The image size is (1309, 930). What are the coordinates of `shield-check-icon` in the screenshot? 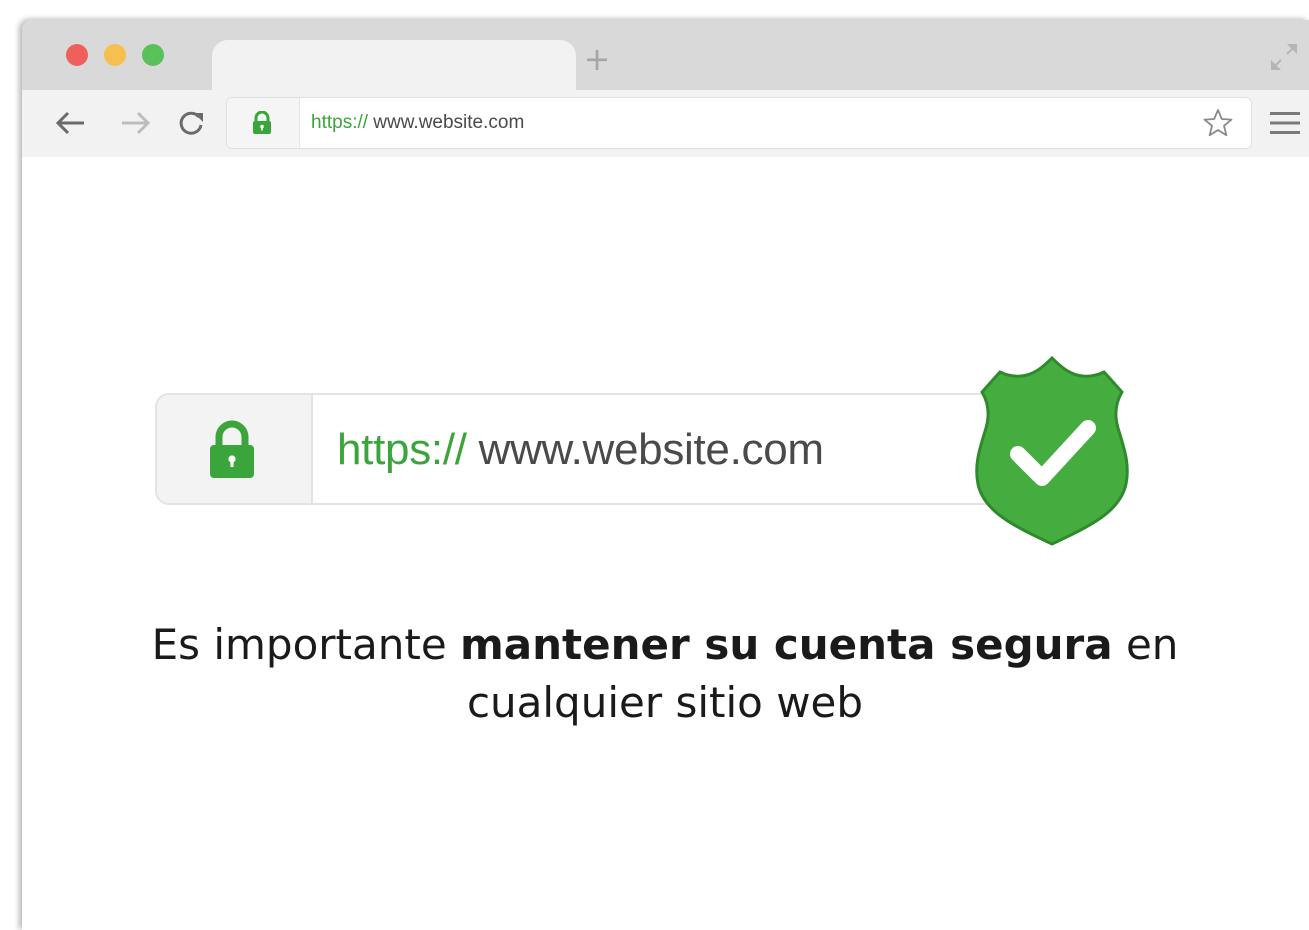 It's located at (1052, 451).